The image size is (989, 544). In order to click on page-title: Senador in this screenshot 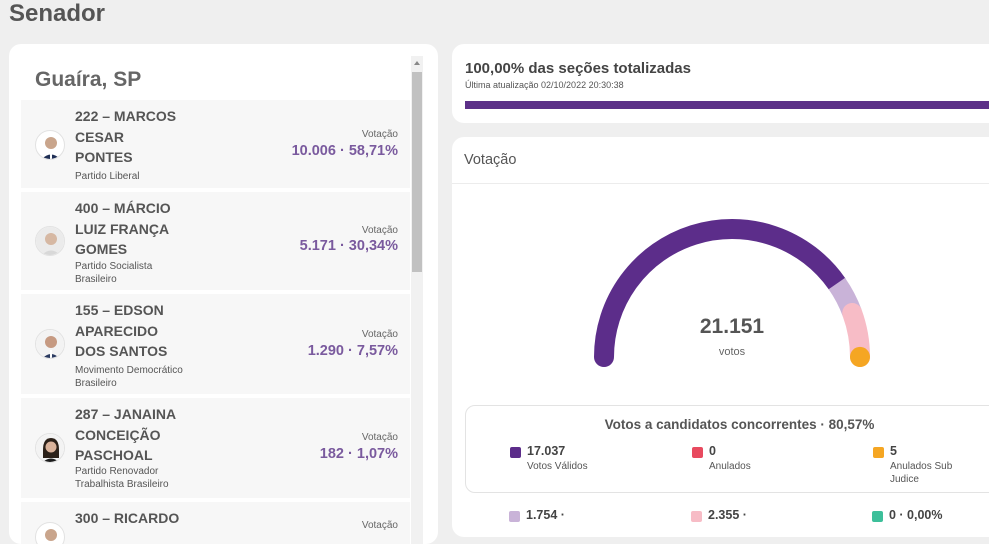, I will do `click(57, 13)`.